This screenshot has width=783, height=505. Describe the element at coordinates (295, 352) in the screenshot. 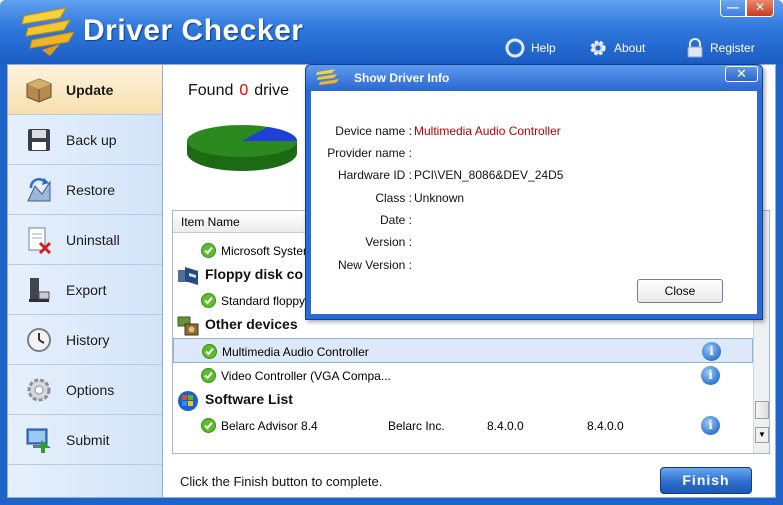

I see `item-name: Multimedia Audio Controller` at that location.